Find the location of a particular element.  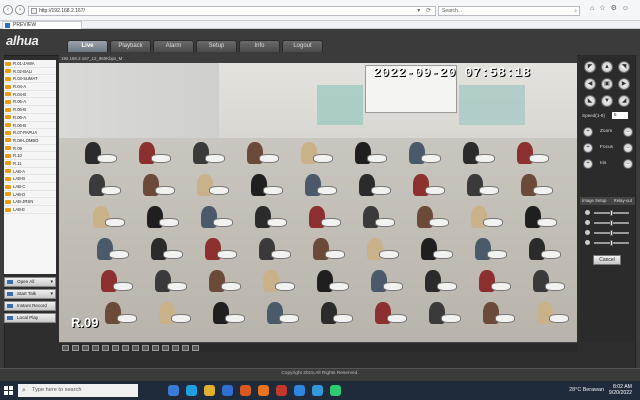

camera-label: R.08-LOMBO is located at coordinates (26, 140).